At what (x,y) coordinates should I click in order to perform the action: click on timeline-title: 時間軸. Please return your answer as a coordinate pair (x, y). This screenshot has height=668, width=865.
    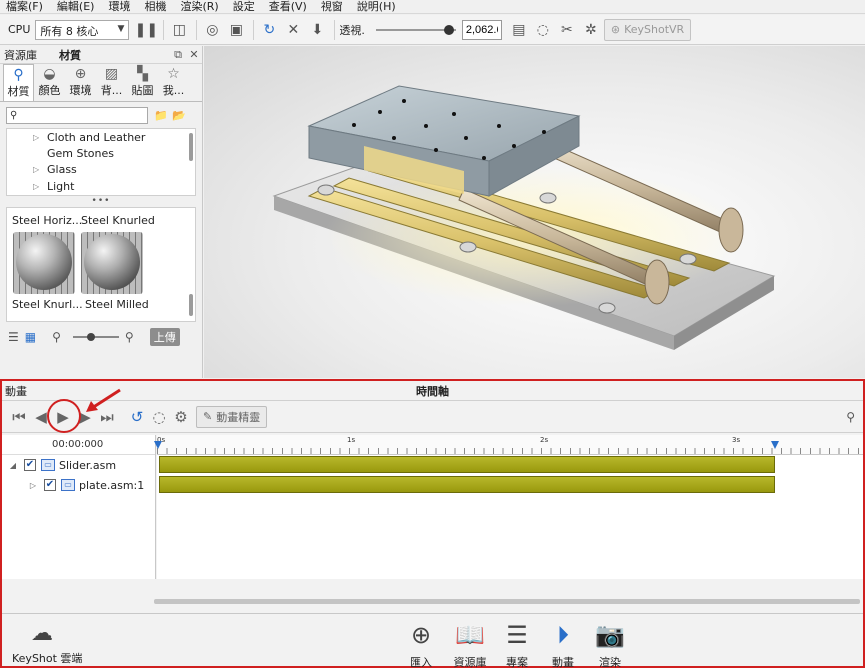
    Looking at the image, I should click on (432, 391).